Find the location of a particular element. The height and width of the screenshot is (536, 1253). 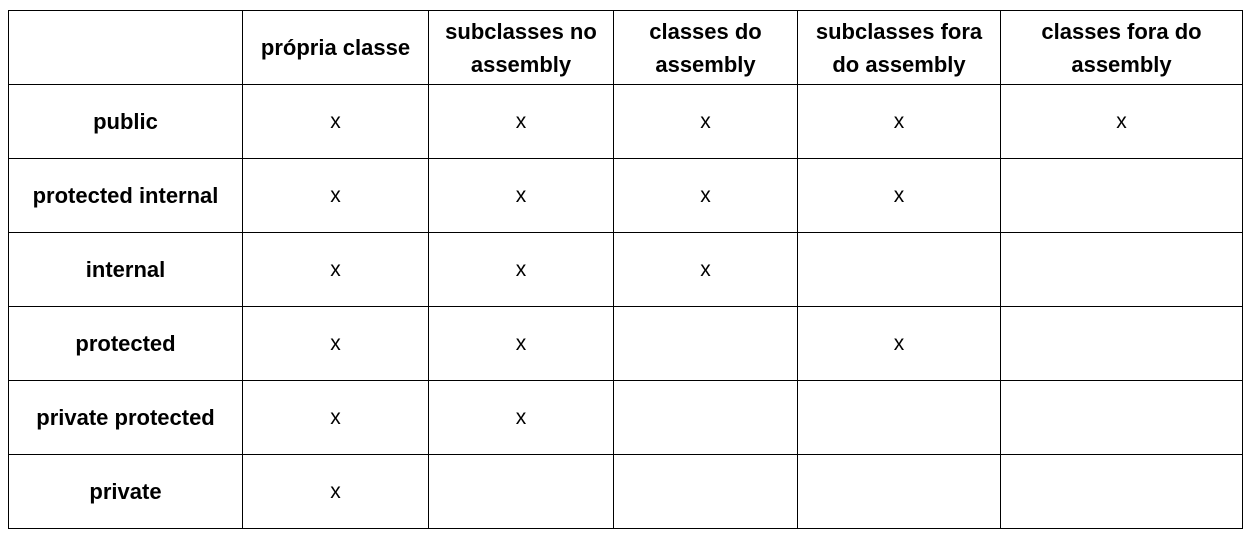

table-row-private-protected: private protected x x is located at coordinates (625, 417).